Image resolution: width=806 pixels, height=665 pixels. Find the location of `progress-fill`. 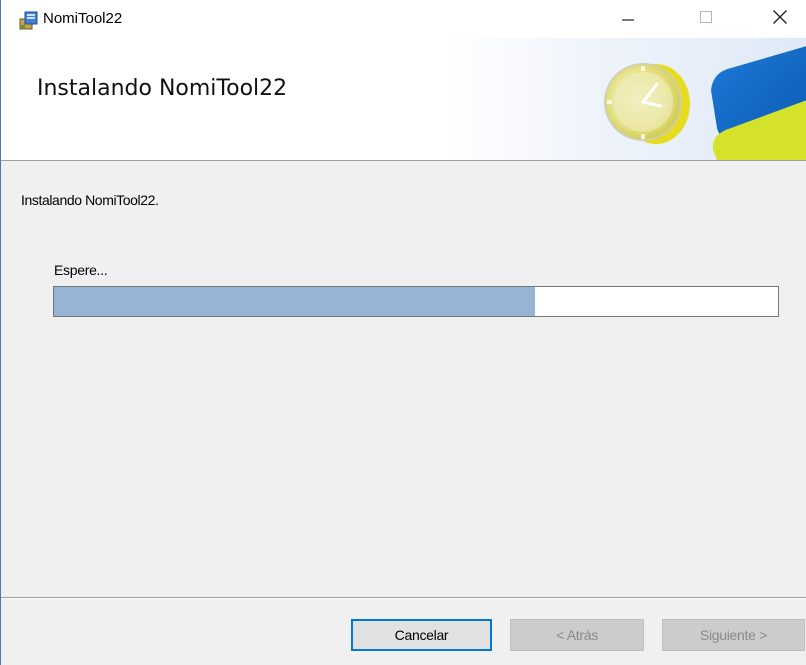

progress-fill is located at coordinates (295, 301).